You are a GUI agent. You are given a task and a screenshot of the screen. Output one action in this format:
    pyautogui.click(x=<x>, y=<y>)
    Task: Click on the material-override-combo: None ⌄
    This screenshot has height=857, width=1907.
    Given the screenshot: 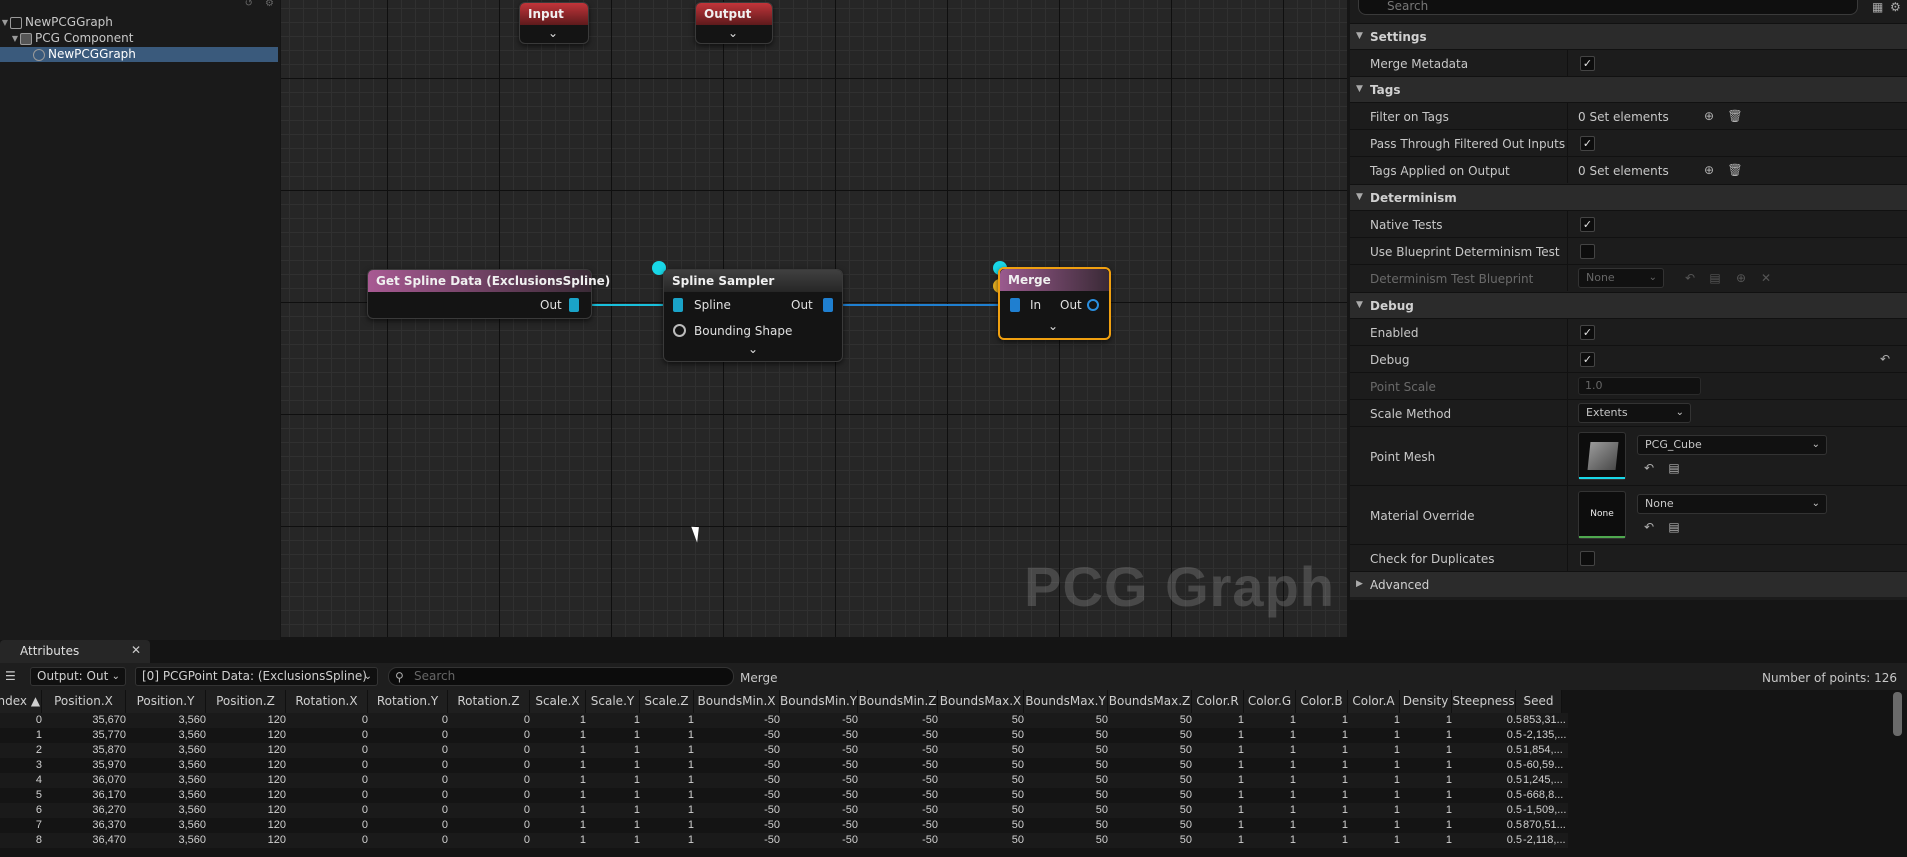 What is the action you would take?
    pyautogui.click(x=1732, y=504)
    